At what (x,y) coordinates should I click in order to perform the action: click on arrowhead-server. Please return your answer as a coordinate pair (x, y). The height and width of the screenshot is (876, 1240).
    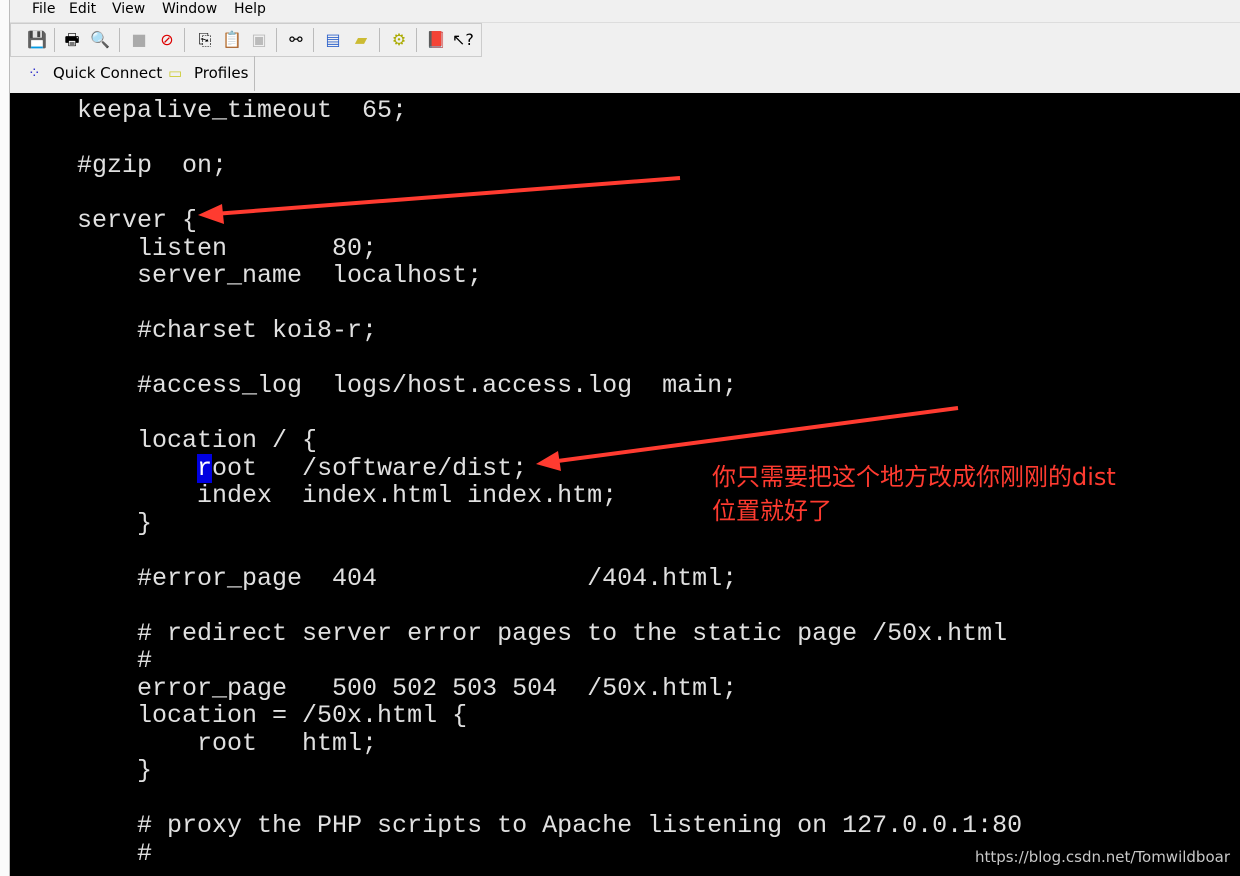
    Looking at the image, I should click on (211, 214).